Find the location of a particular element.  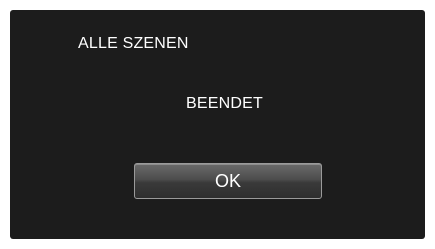

dialog-title: ALLE SZENEN is located at coordinates (133, 43).